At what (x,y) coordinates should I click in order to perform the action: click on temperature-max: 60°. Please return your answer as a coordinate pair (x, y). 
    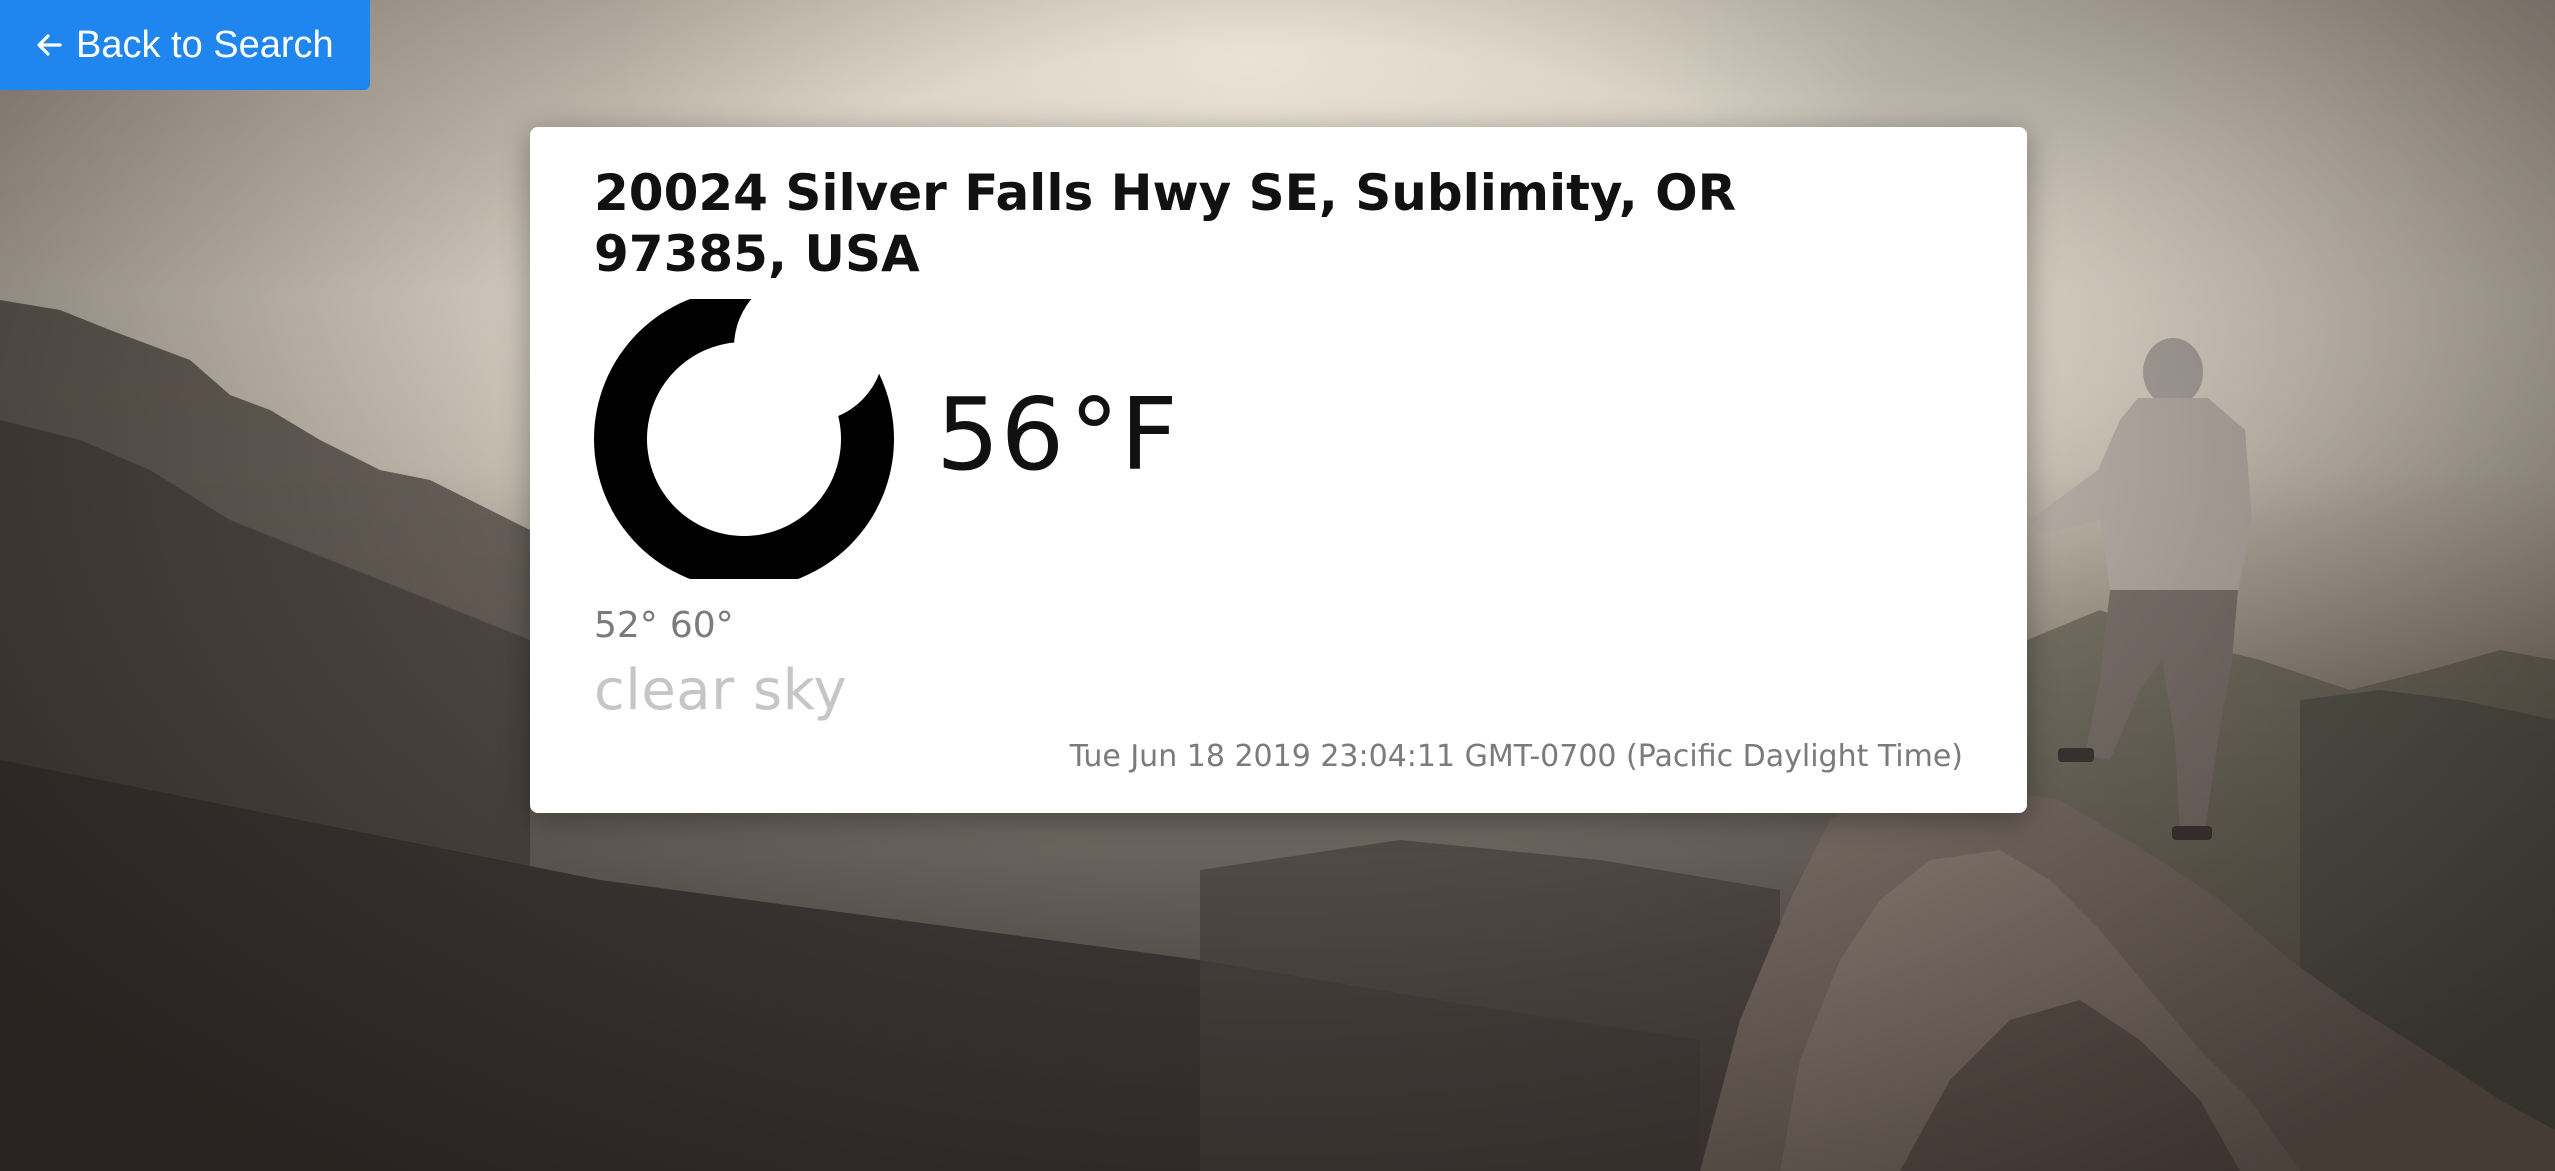
    Looking at the image, I should click on (701, 625).